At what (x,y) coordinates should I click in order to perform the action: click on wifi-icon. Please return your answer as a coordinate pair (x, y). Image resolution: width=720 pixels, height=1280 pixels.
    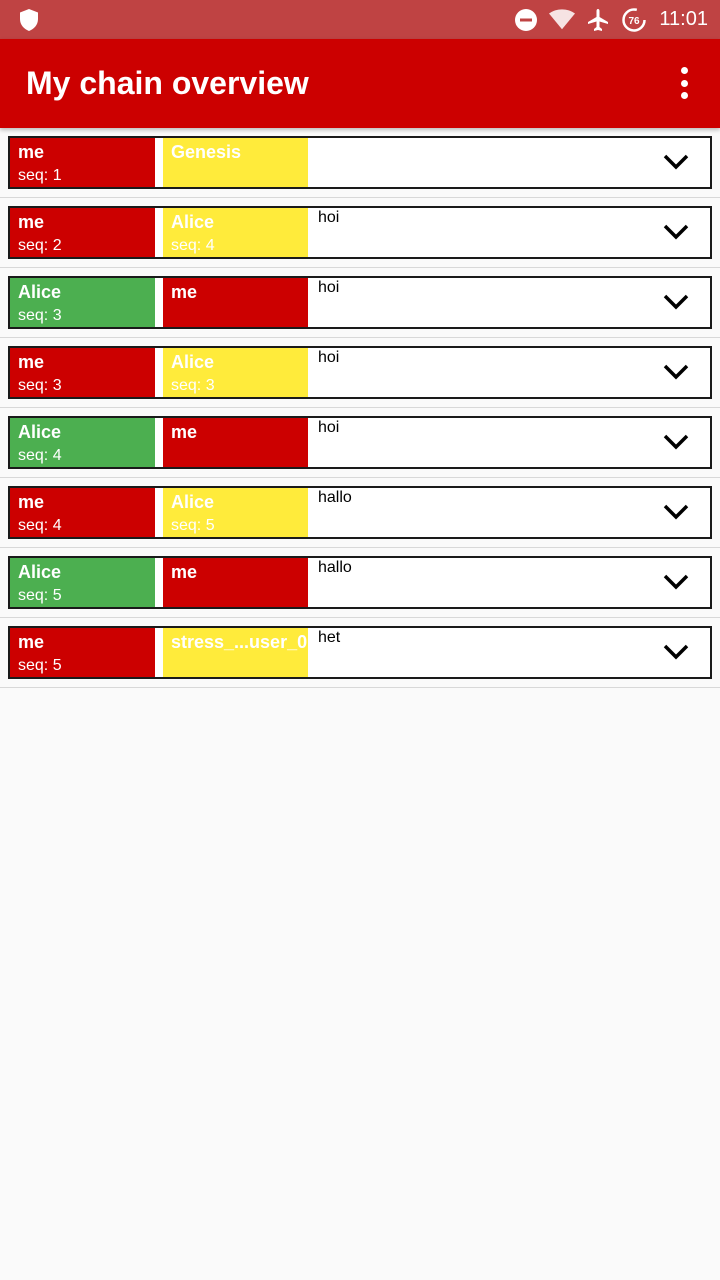
    Looking at the image, I should click on (562, 20).